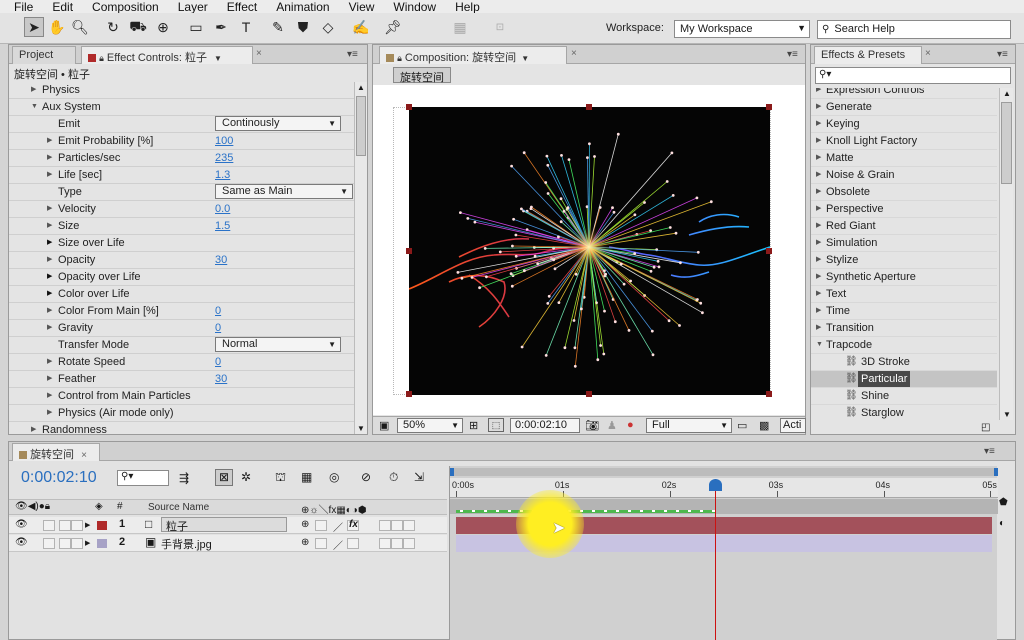 The image size is (1024, 640). I want to click on eraser-tool-icon: ◇, so click(328, 27).